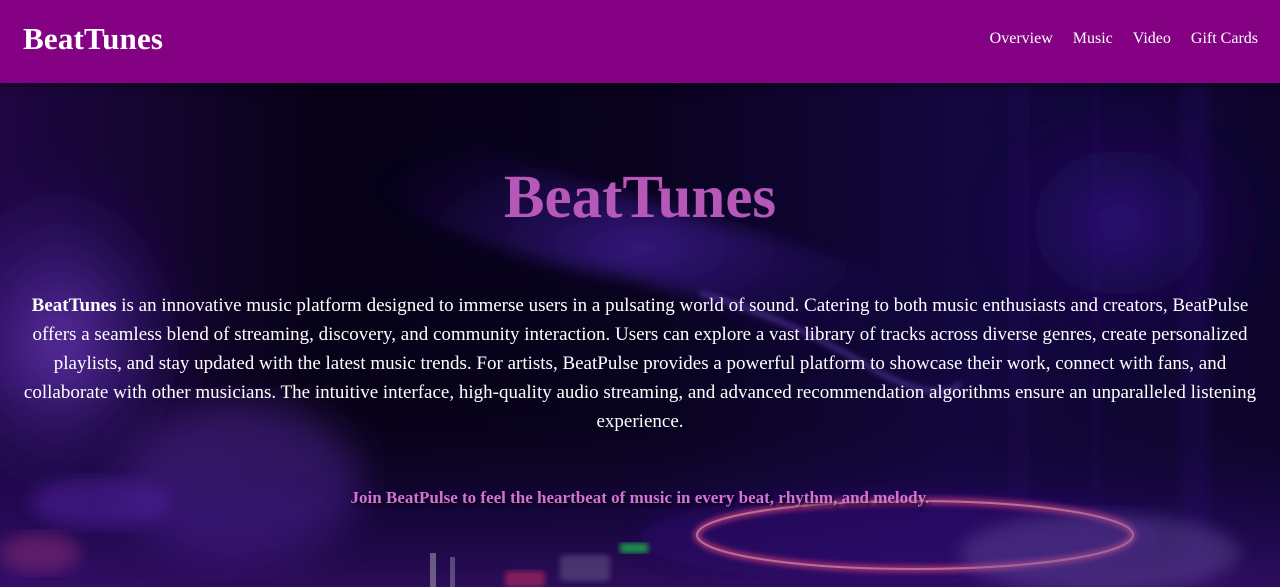 The image size is (1280, 587). I want to click on site-logo: BeatTunes, so click(93, 39).